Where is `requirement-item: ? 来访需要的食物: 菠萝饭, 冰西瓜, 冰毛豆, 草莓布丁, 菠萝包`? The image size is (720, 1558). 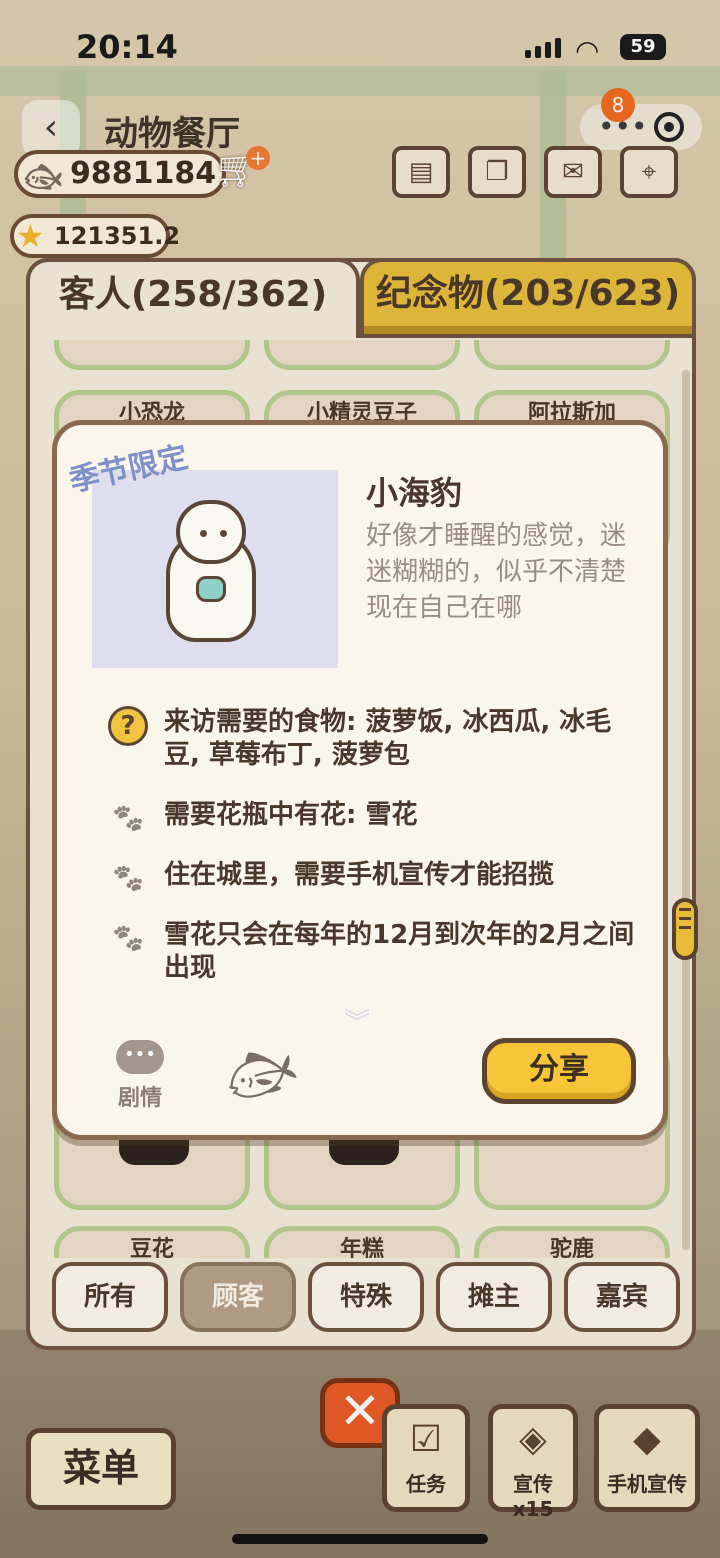 requirement-item: ? 来访需要的食物: 菠萝饭, 冰西瓜, 冰毛豆, 草莓布丁, 菠萝包 is located at coordinates (373, 739).